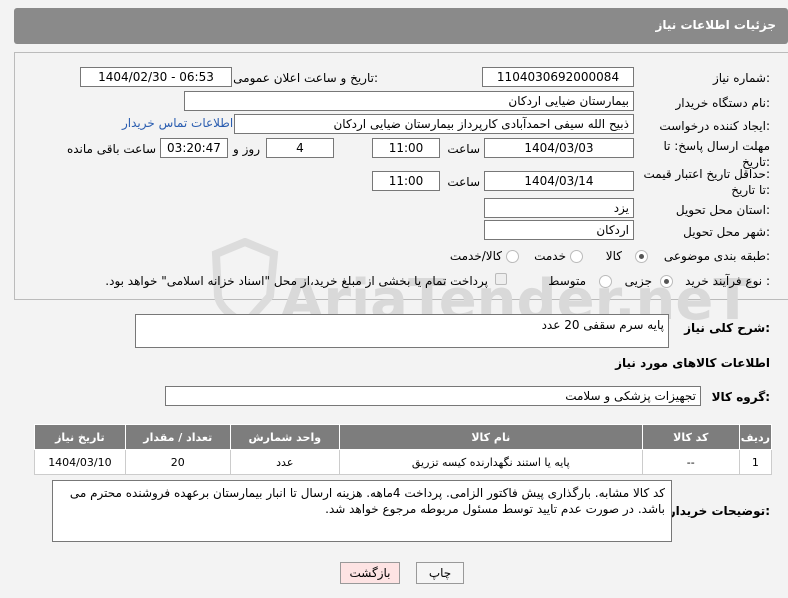 This screenshot has width=788, height=598. What do you see at coordinates (490, 437) in the screenshot?
I see `col-header-name: نام کالا` at bounding box center [490, 437].